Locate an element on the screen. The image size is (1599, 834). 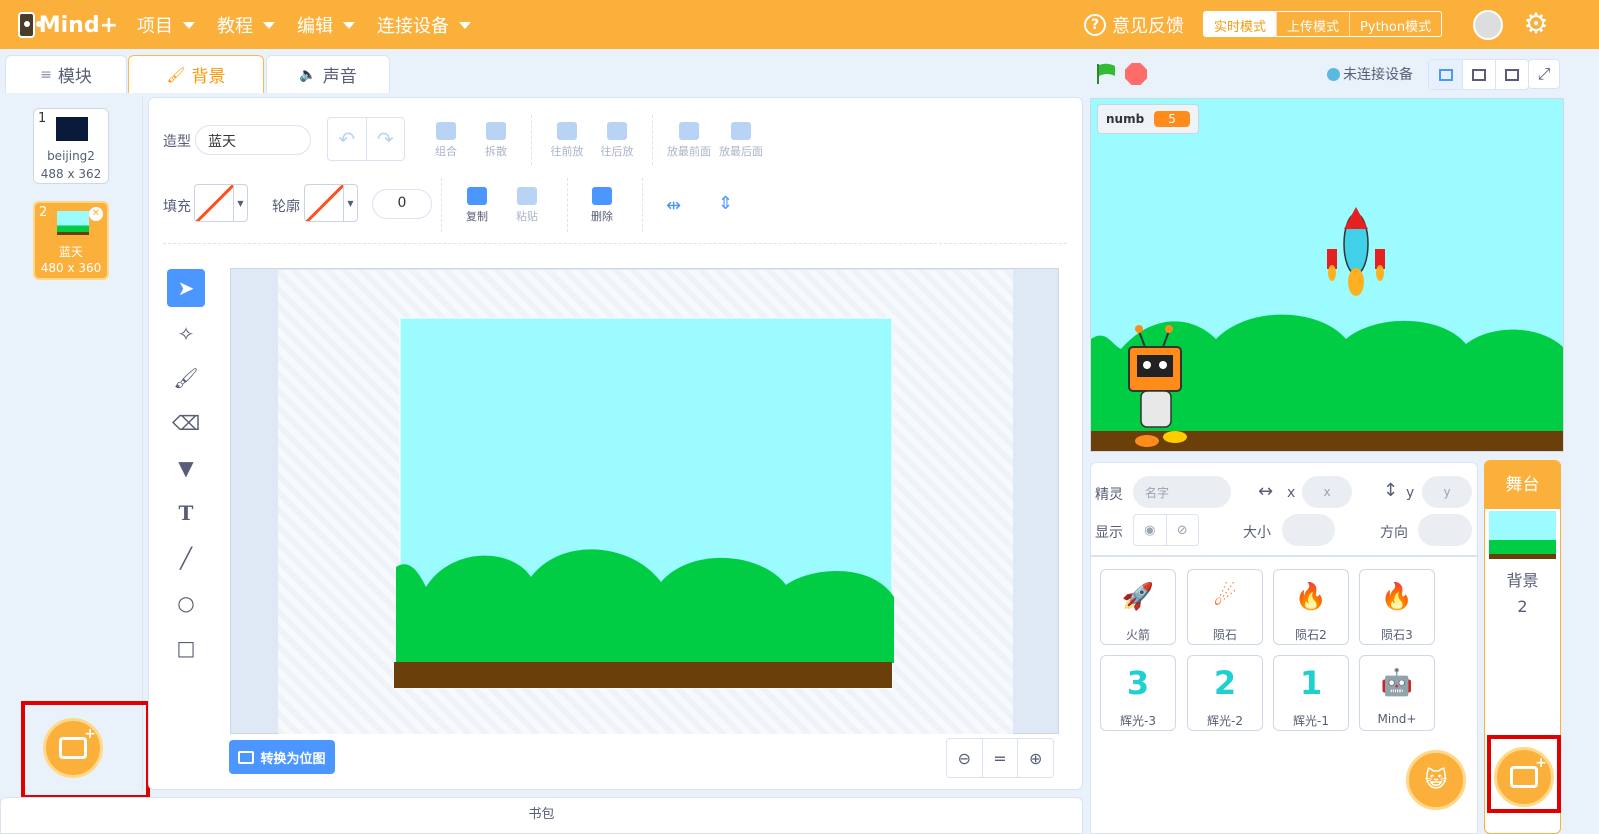
status-dot-icon is located at coordinates (1333, 74).